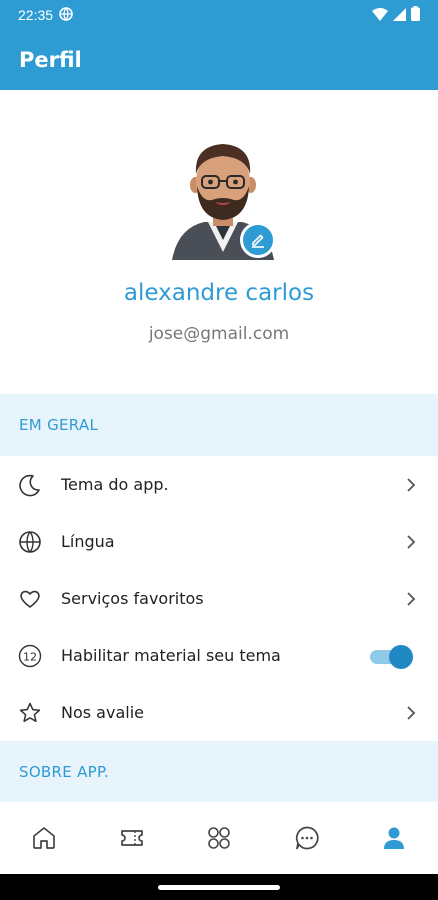 The width and height of the screenshot is (438, 900). I want to click on menu-item-favorite-services: Serviços favoritos, so click(219, 598).